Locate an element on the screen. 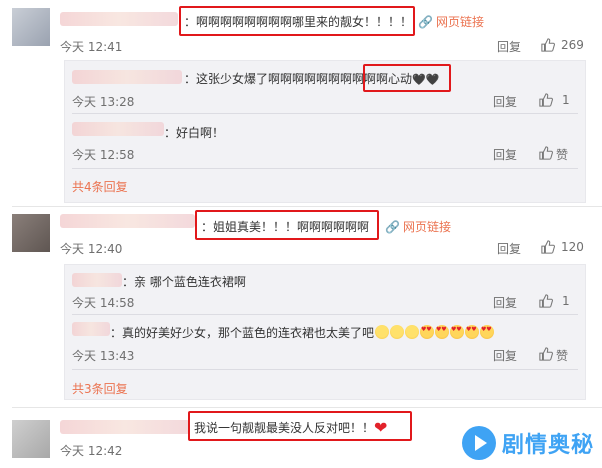 The height and width of the screenshot is (468, 602). view-more-replies: 共4条回复 is located at coordinates (100, 186).